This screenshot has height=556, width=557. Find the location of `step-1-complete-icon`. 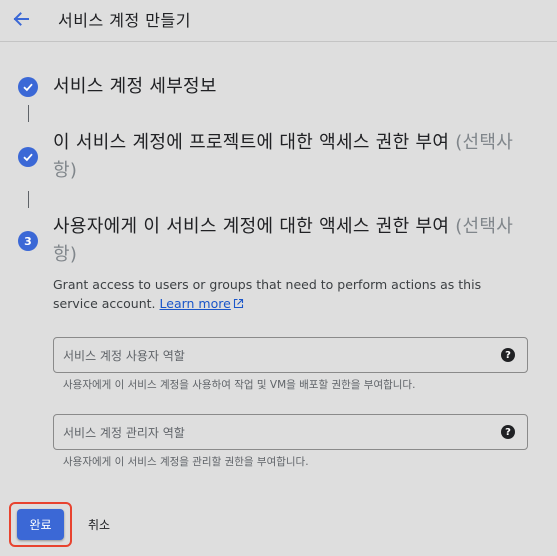

step-1-complete-icon is located at coordinates (28, 87).